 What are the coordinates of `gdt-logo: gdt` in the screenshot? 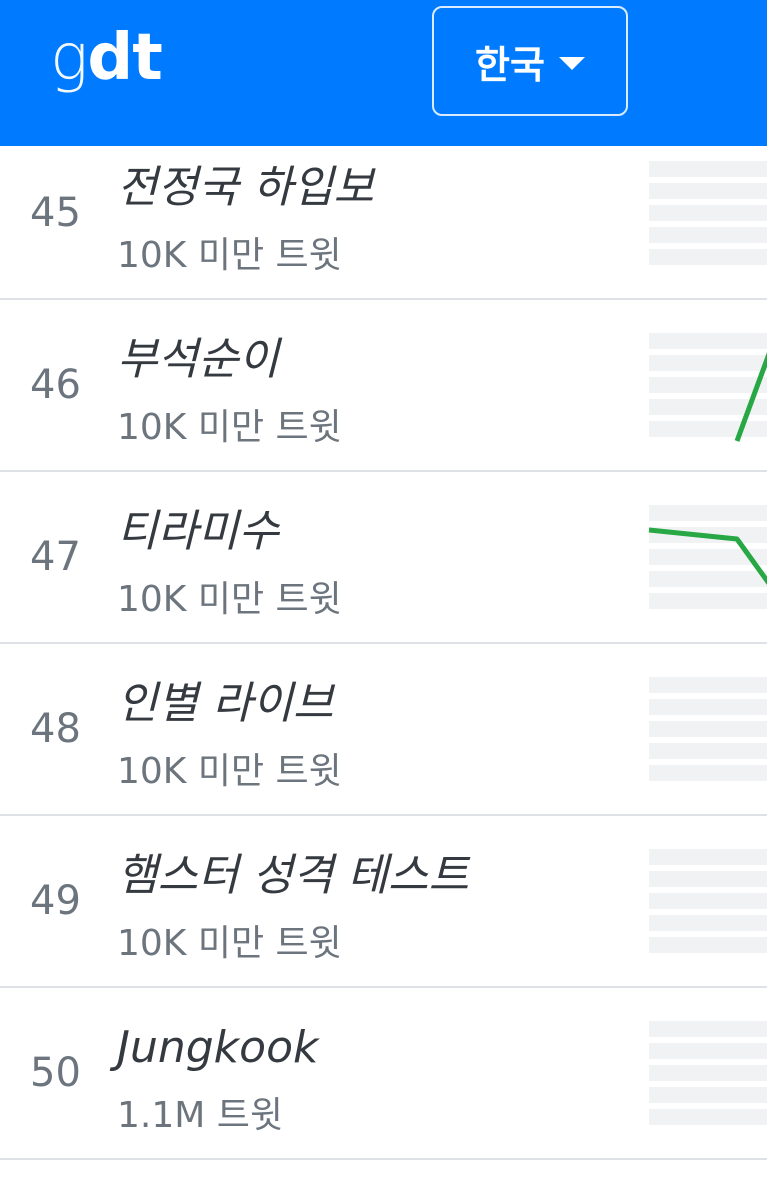 It's located at (106, 58).